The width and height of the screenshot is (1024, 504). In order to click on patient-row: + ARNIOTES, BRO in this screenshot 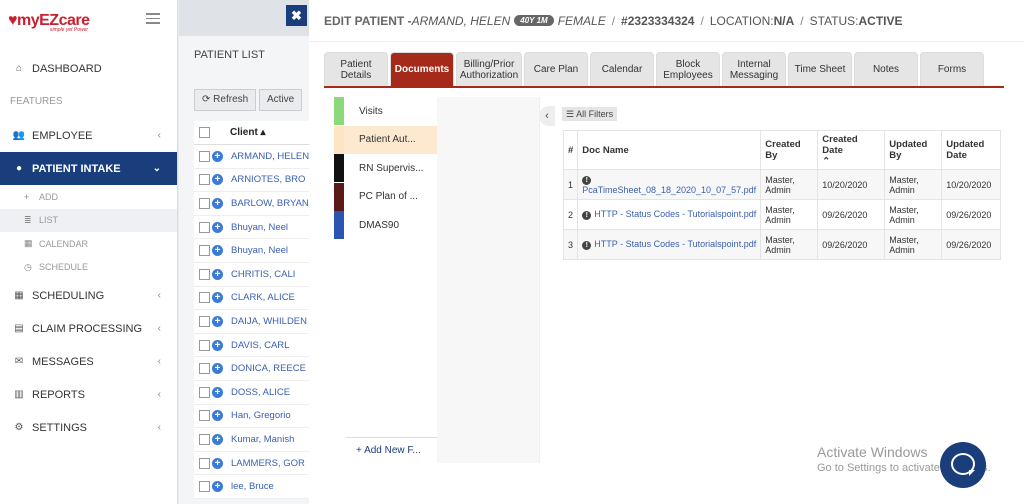, I will do `click(251, 181)`.